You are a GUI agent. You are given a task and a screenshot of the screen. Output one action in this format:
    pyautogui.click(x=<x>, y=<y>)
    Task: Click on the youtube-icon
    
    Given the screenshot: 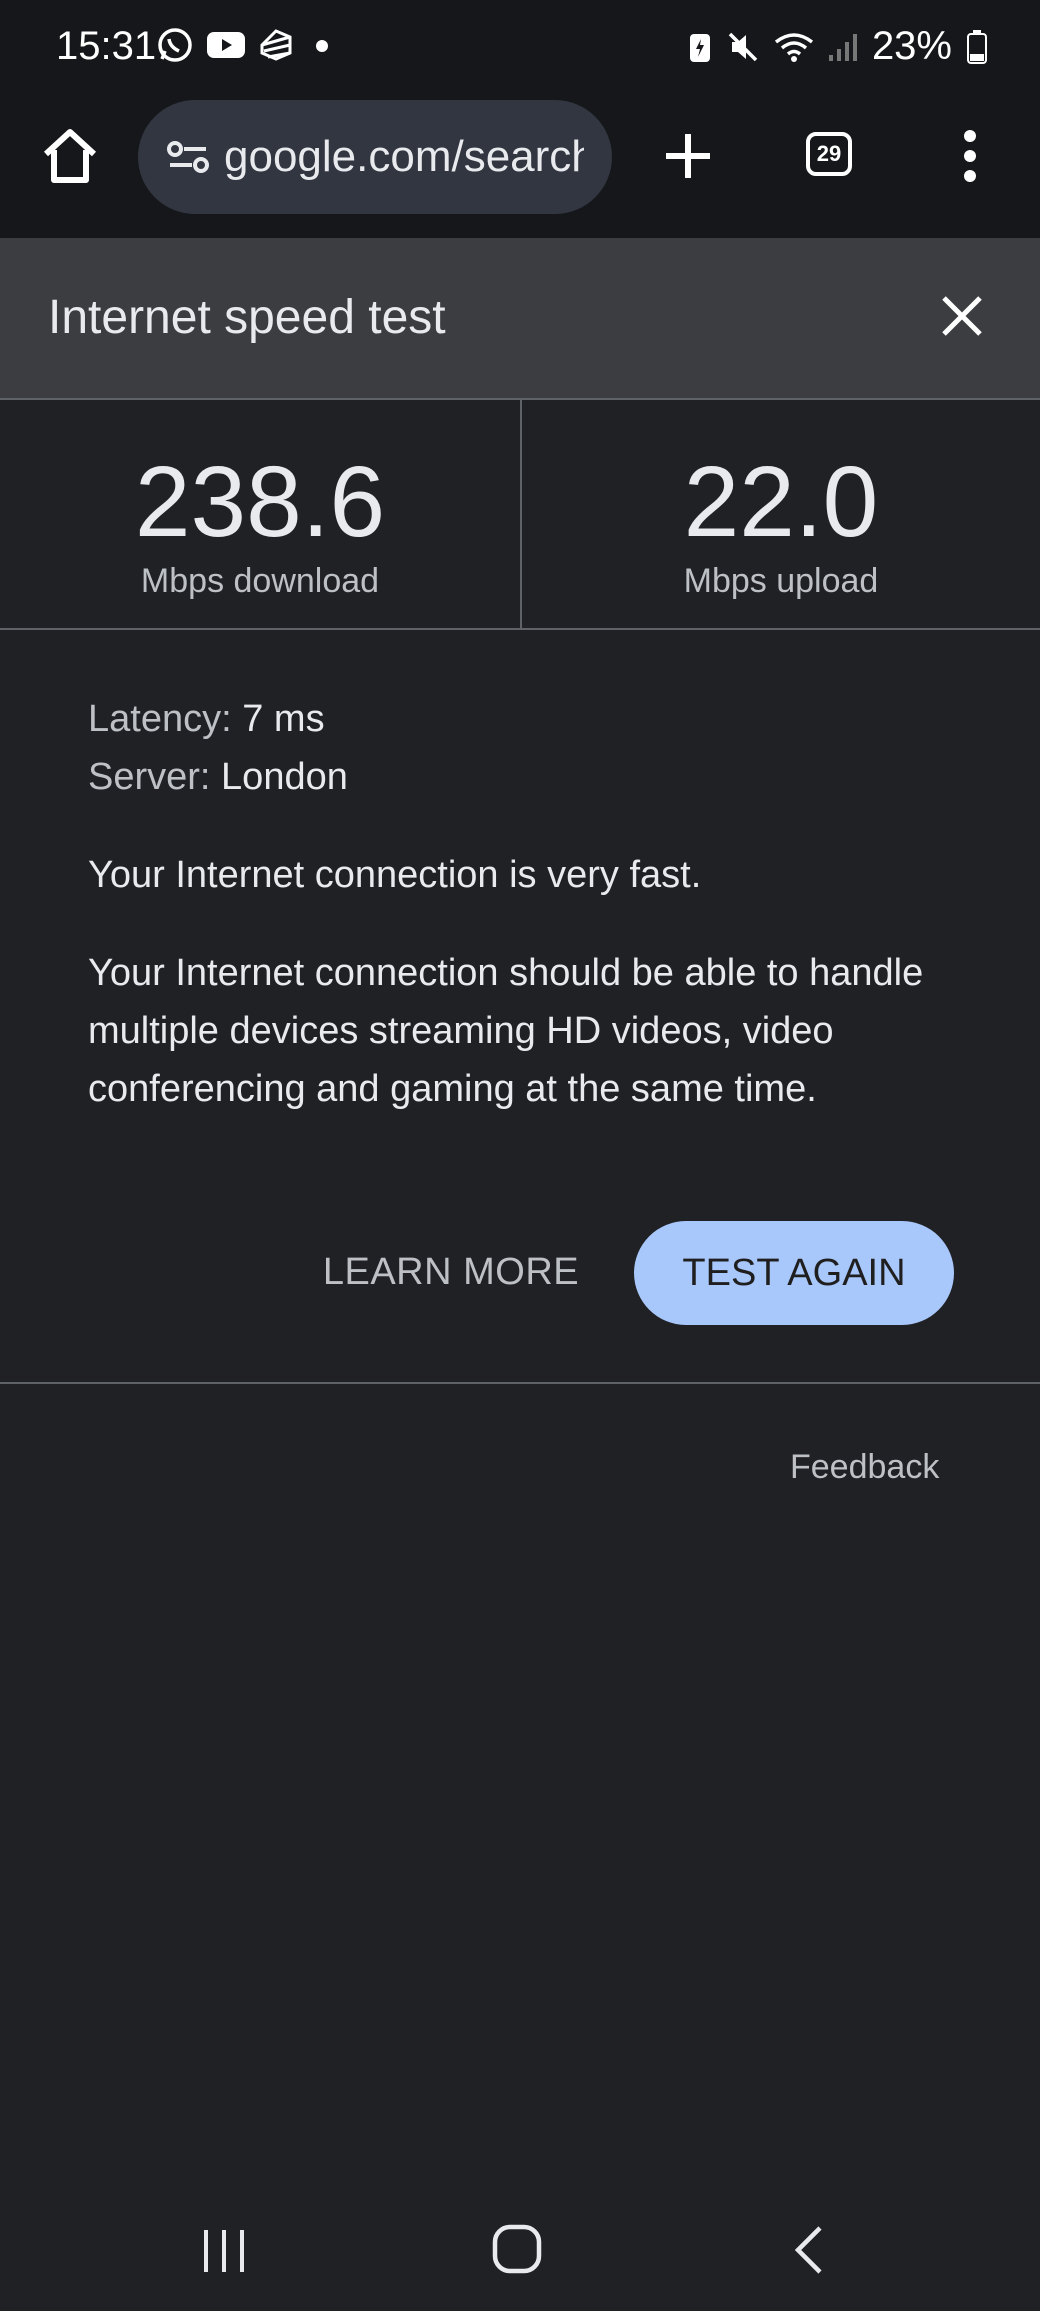 What is the action you would take?
    pyautogui.click(x=226, y=45)
    